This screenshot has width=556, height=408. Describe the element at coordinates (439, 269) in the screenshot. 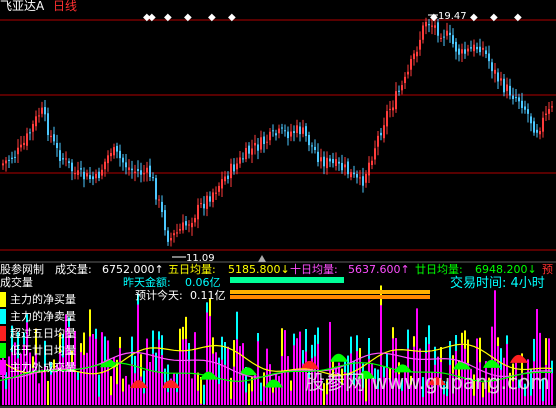

I see `ma20-label: 廿日均量:` at that location.